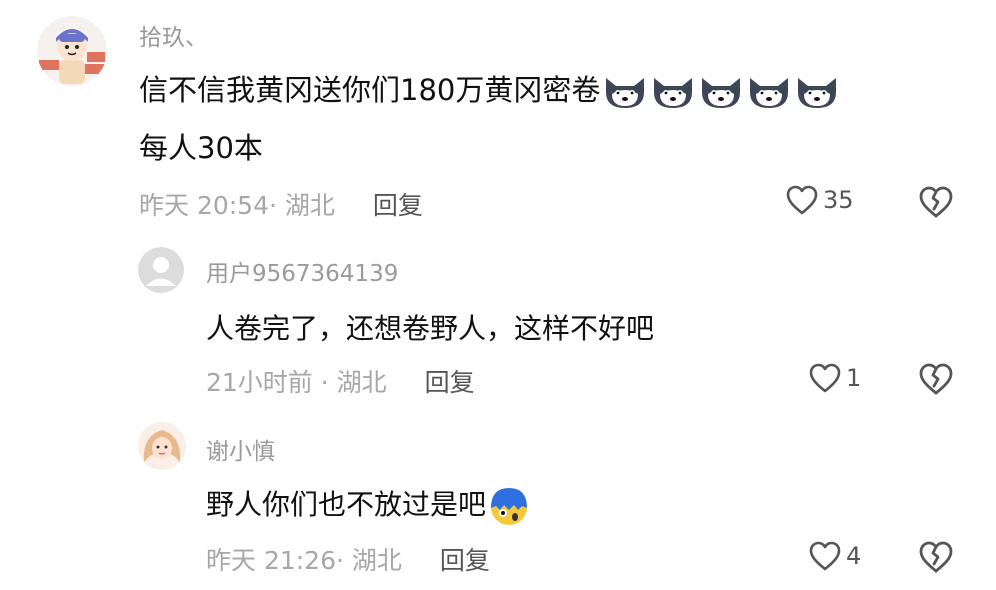  Describe the element at coordinates (237, 205) in the screenshot. I see `comment-time-location: 昨天 20:54· 湖北` at that location.